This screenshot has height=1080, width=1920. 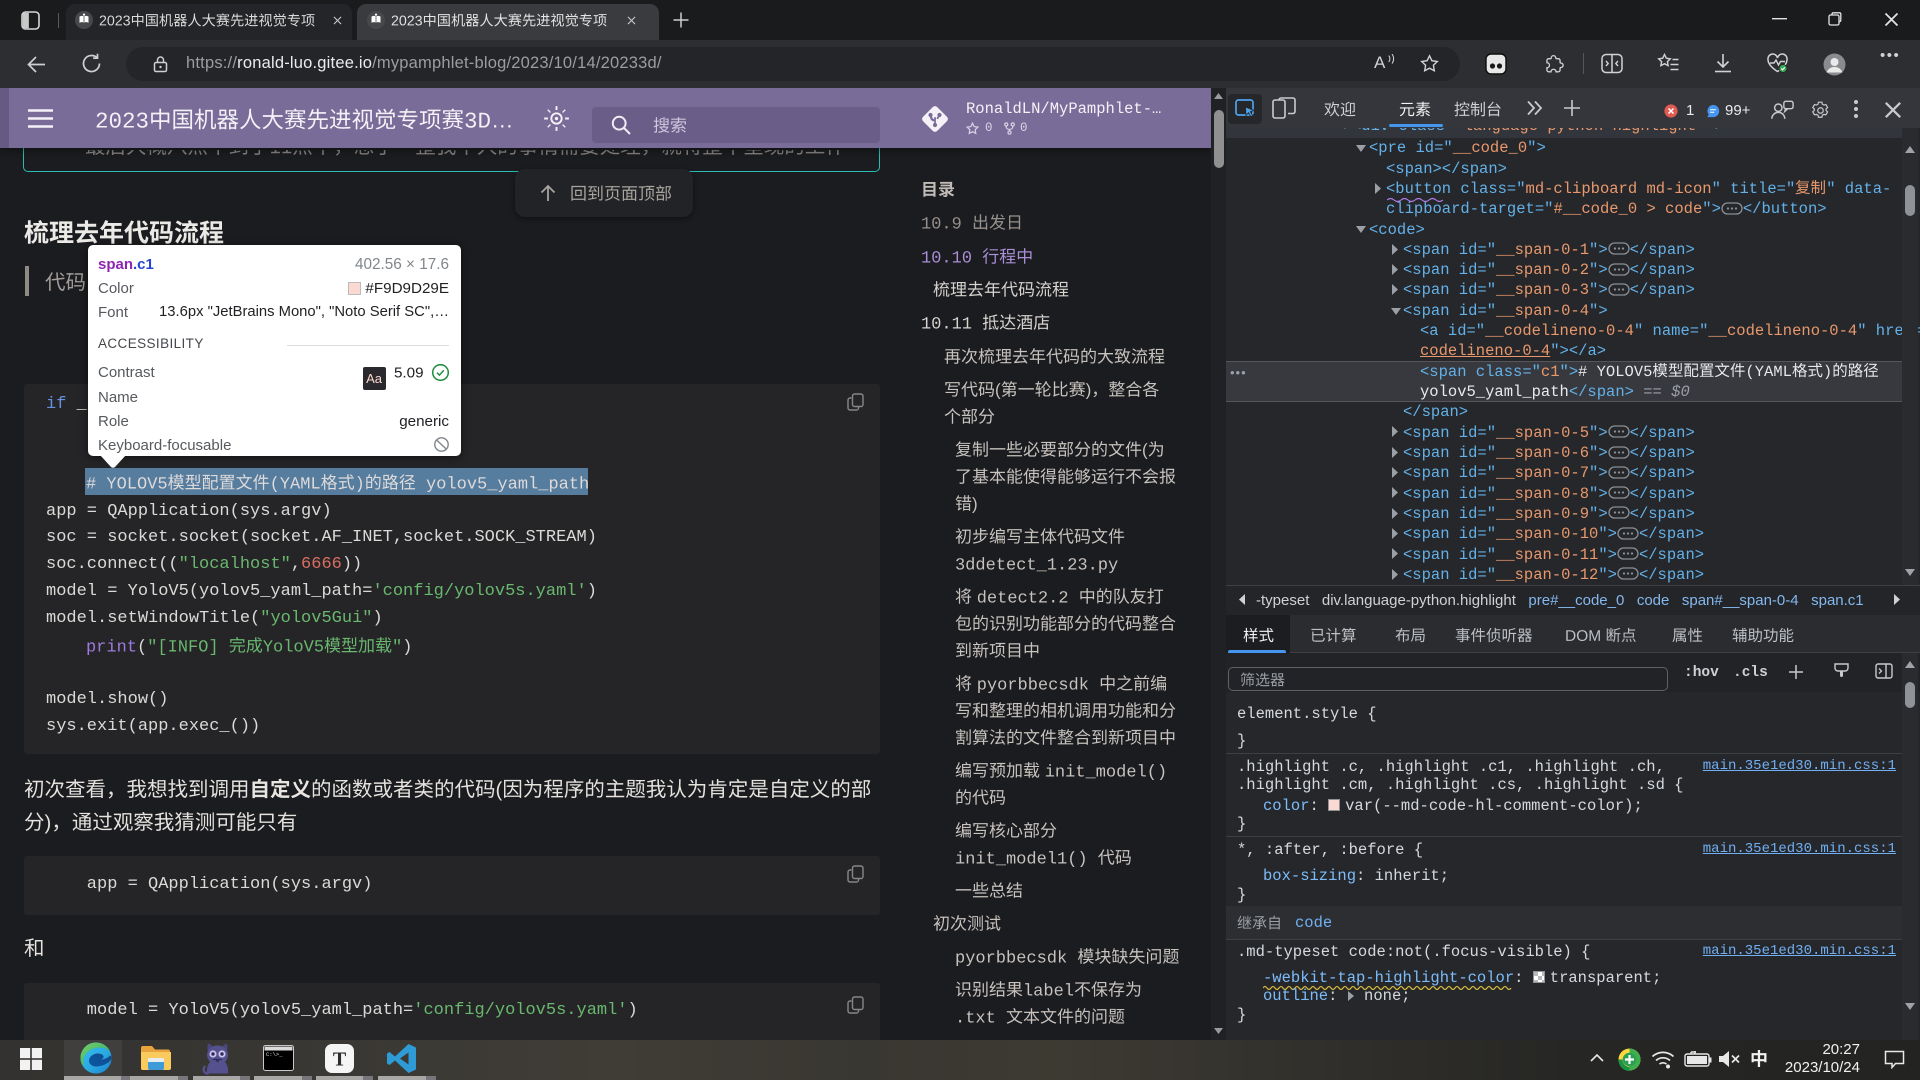 What do you see at coordinates (340, 1060) in the screenshot?
I see `svg-text: T` at bounding box center [340, 1060].